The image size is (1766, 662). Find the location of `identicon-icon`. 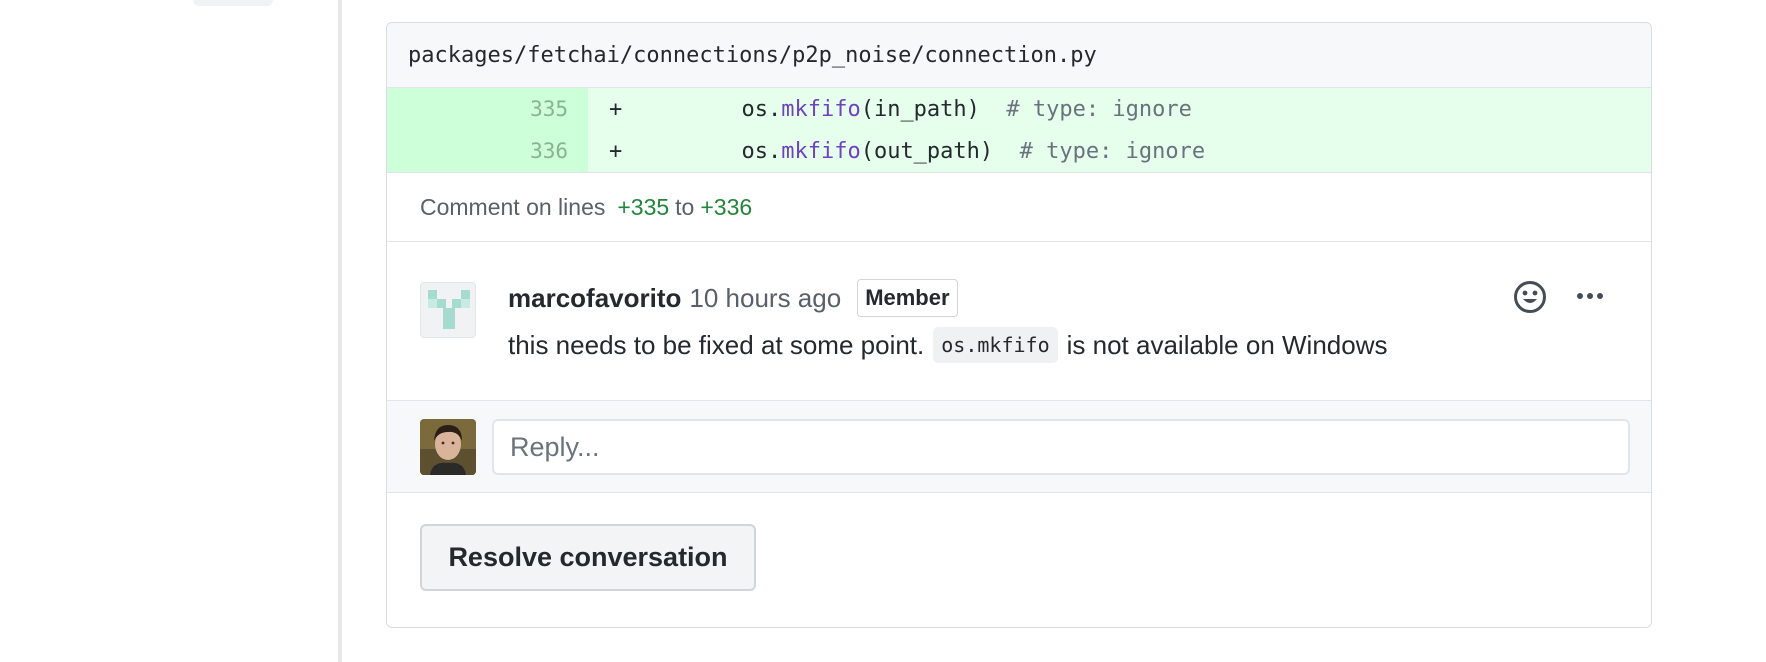

identicon-icon is located at coordinates (449, 309).